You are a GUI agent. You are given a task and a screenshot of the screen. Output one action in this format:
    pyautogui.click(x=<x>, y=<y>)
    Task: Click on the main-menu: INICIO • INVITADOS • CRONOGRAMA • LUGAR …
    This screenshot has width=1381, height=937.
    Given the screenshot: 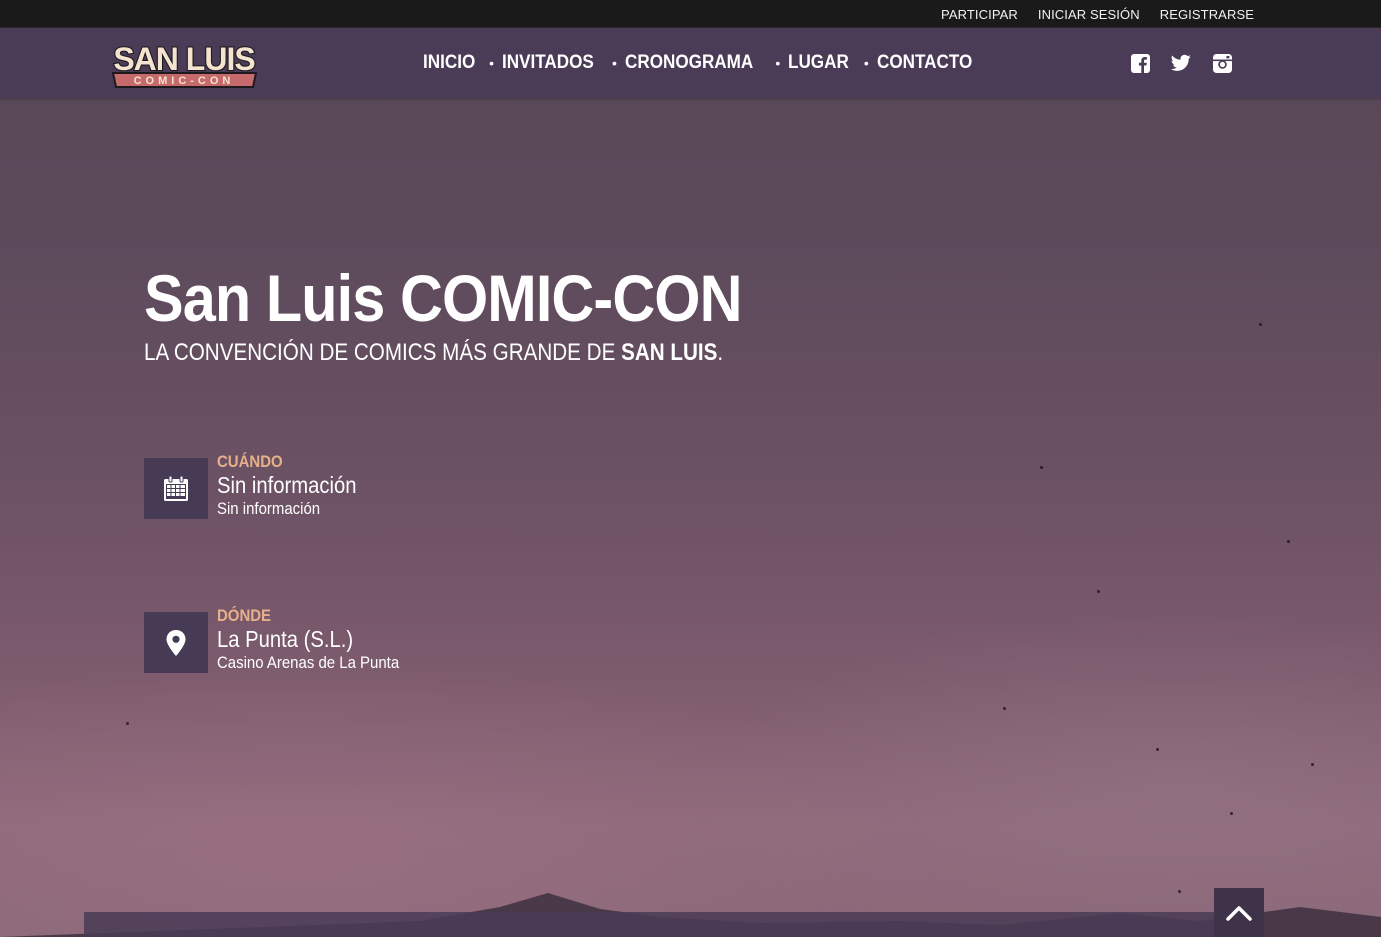 What is the action you would take?
    pyautogui.click(x=703, y=63)
    